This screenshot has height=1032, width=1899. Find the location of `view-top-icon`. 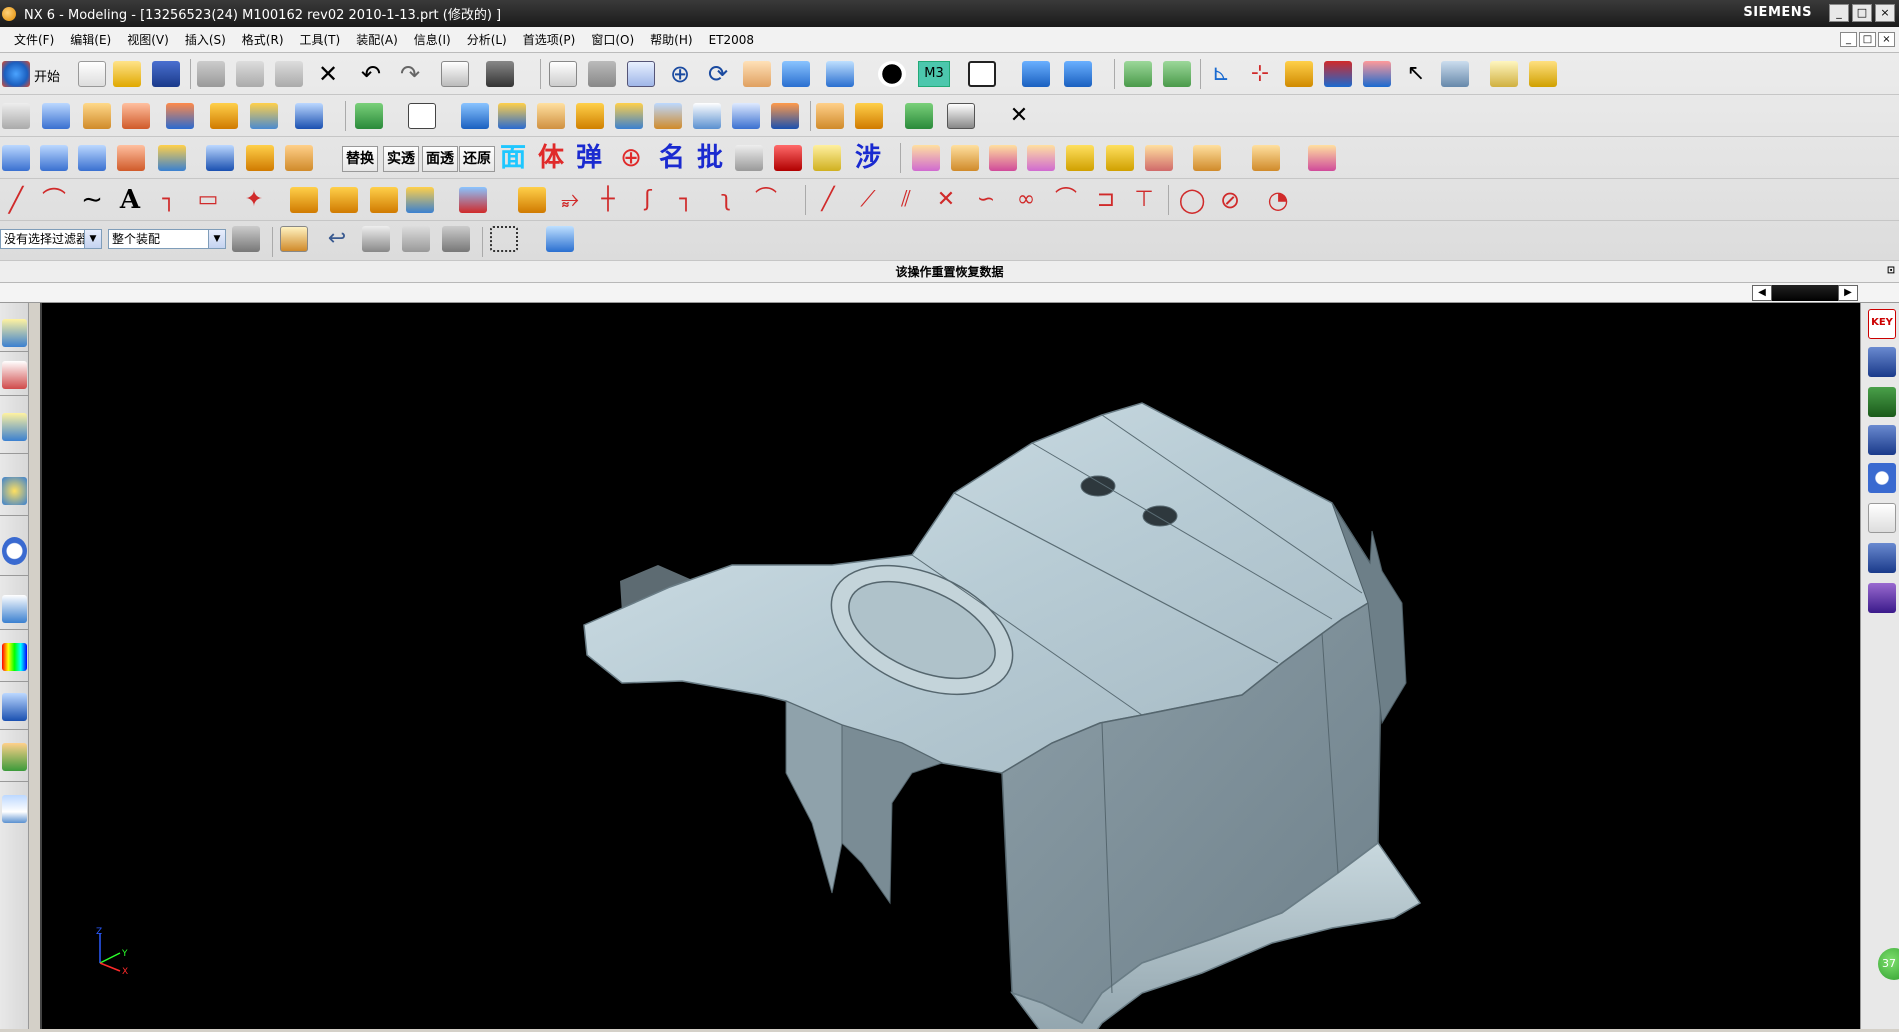

view-top-icon is located at coordinates (926, 158).